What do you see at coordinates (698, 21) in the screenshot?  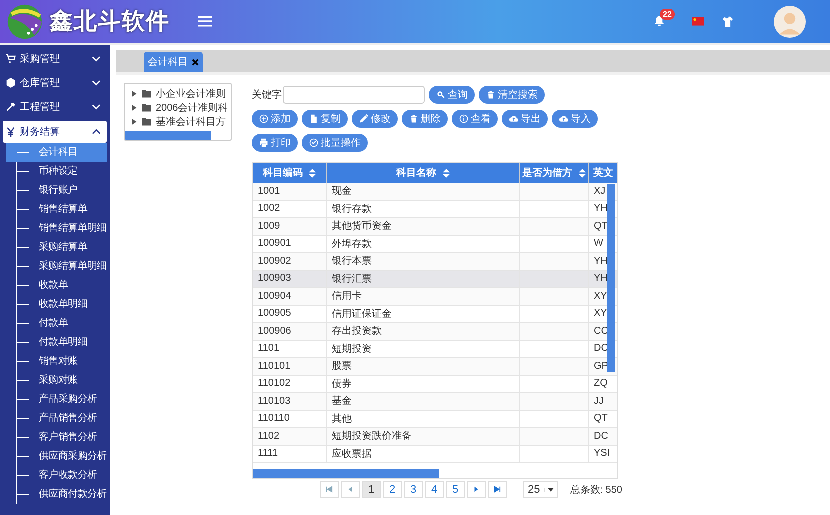 I see `flag-icon` at bounding box center [698, 21].